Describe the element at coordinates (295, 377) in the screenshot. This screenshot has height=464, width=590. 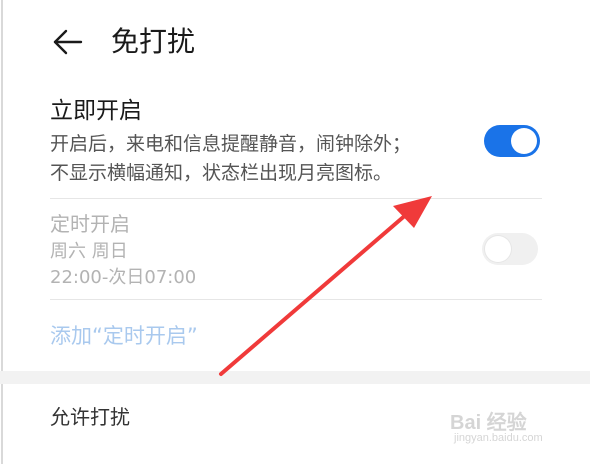
I see `section-separator` at that location.